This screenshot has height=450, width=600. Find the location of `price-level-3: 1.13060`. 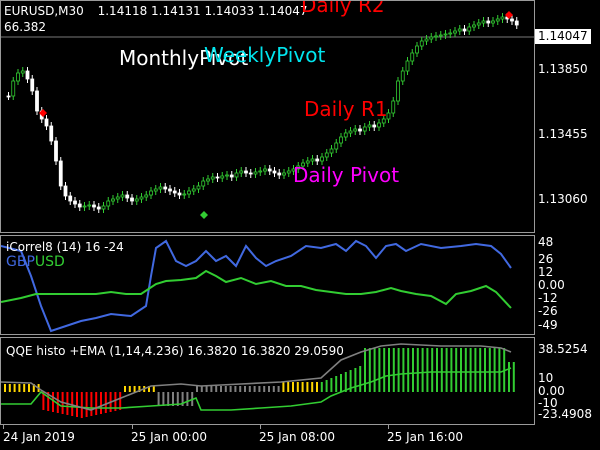

price-level-3: 1.13060 is located at coordinates (563, 199).